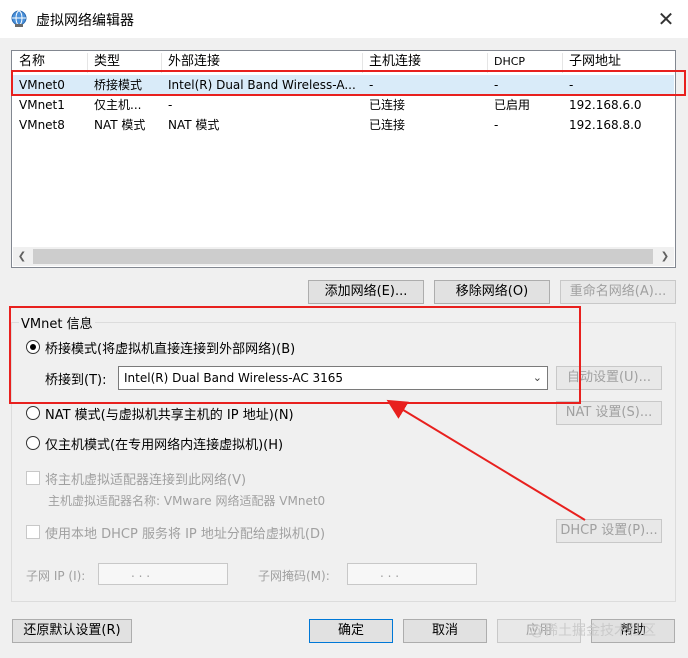 This screenshot has height=658, width=688. What do you see at coordinates (343, 105) in the screenshot?
I see `table-row: VMnet1 仅主机... - 已连接 已启用 192.168.6.0` at bounding box center [343, 105].